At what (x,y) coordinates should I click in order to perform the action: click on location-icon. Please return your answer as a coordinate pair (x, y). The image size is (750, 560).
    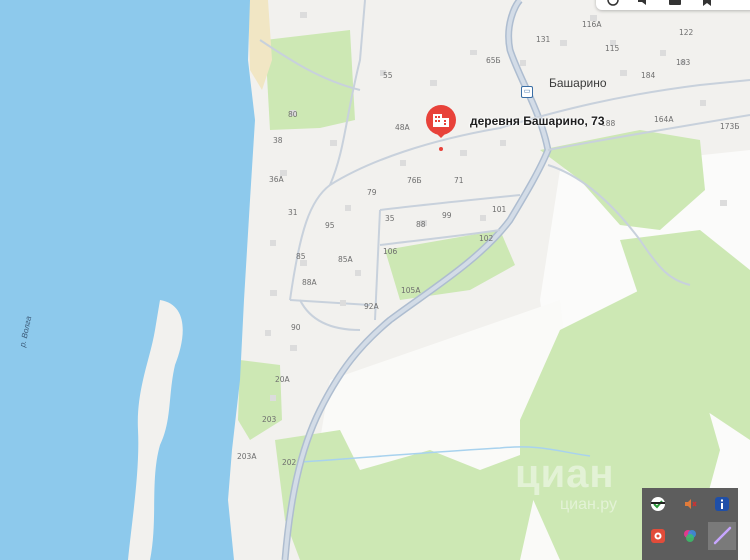
    Looking at the image, I should click on (613, 3).